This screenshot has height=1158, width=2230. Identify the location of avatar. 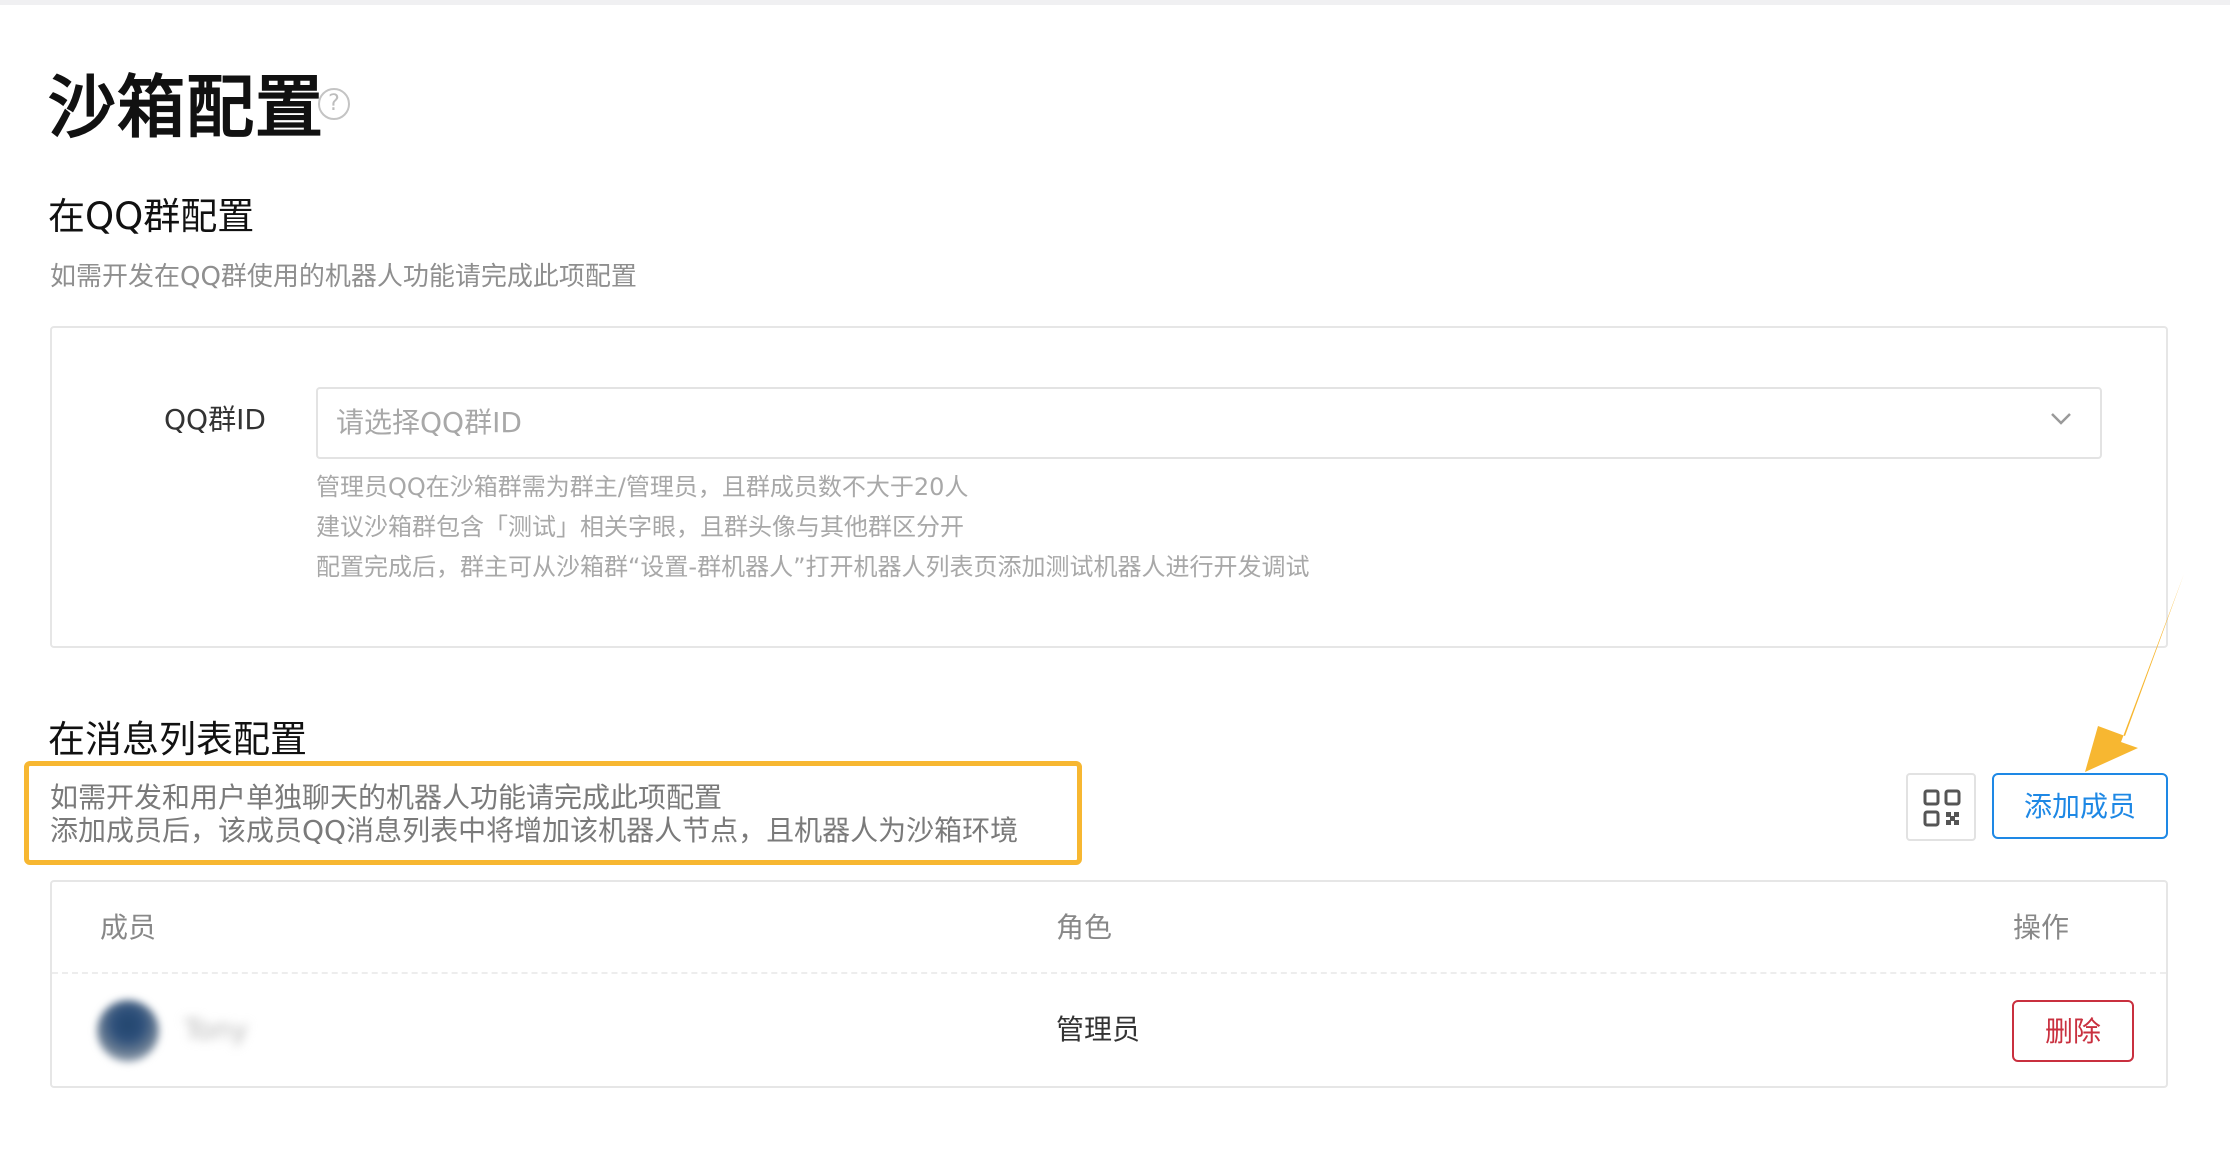
(128, 1031).